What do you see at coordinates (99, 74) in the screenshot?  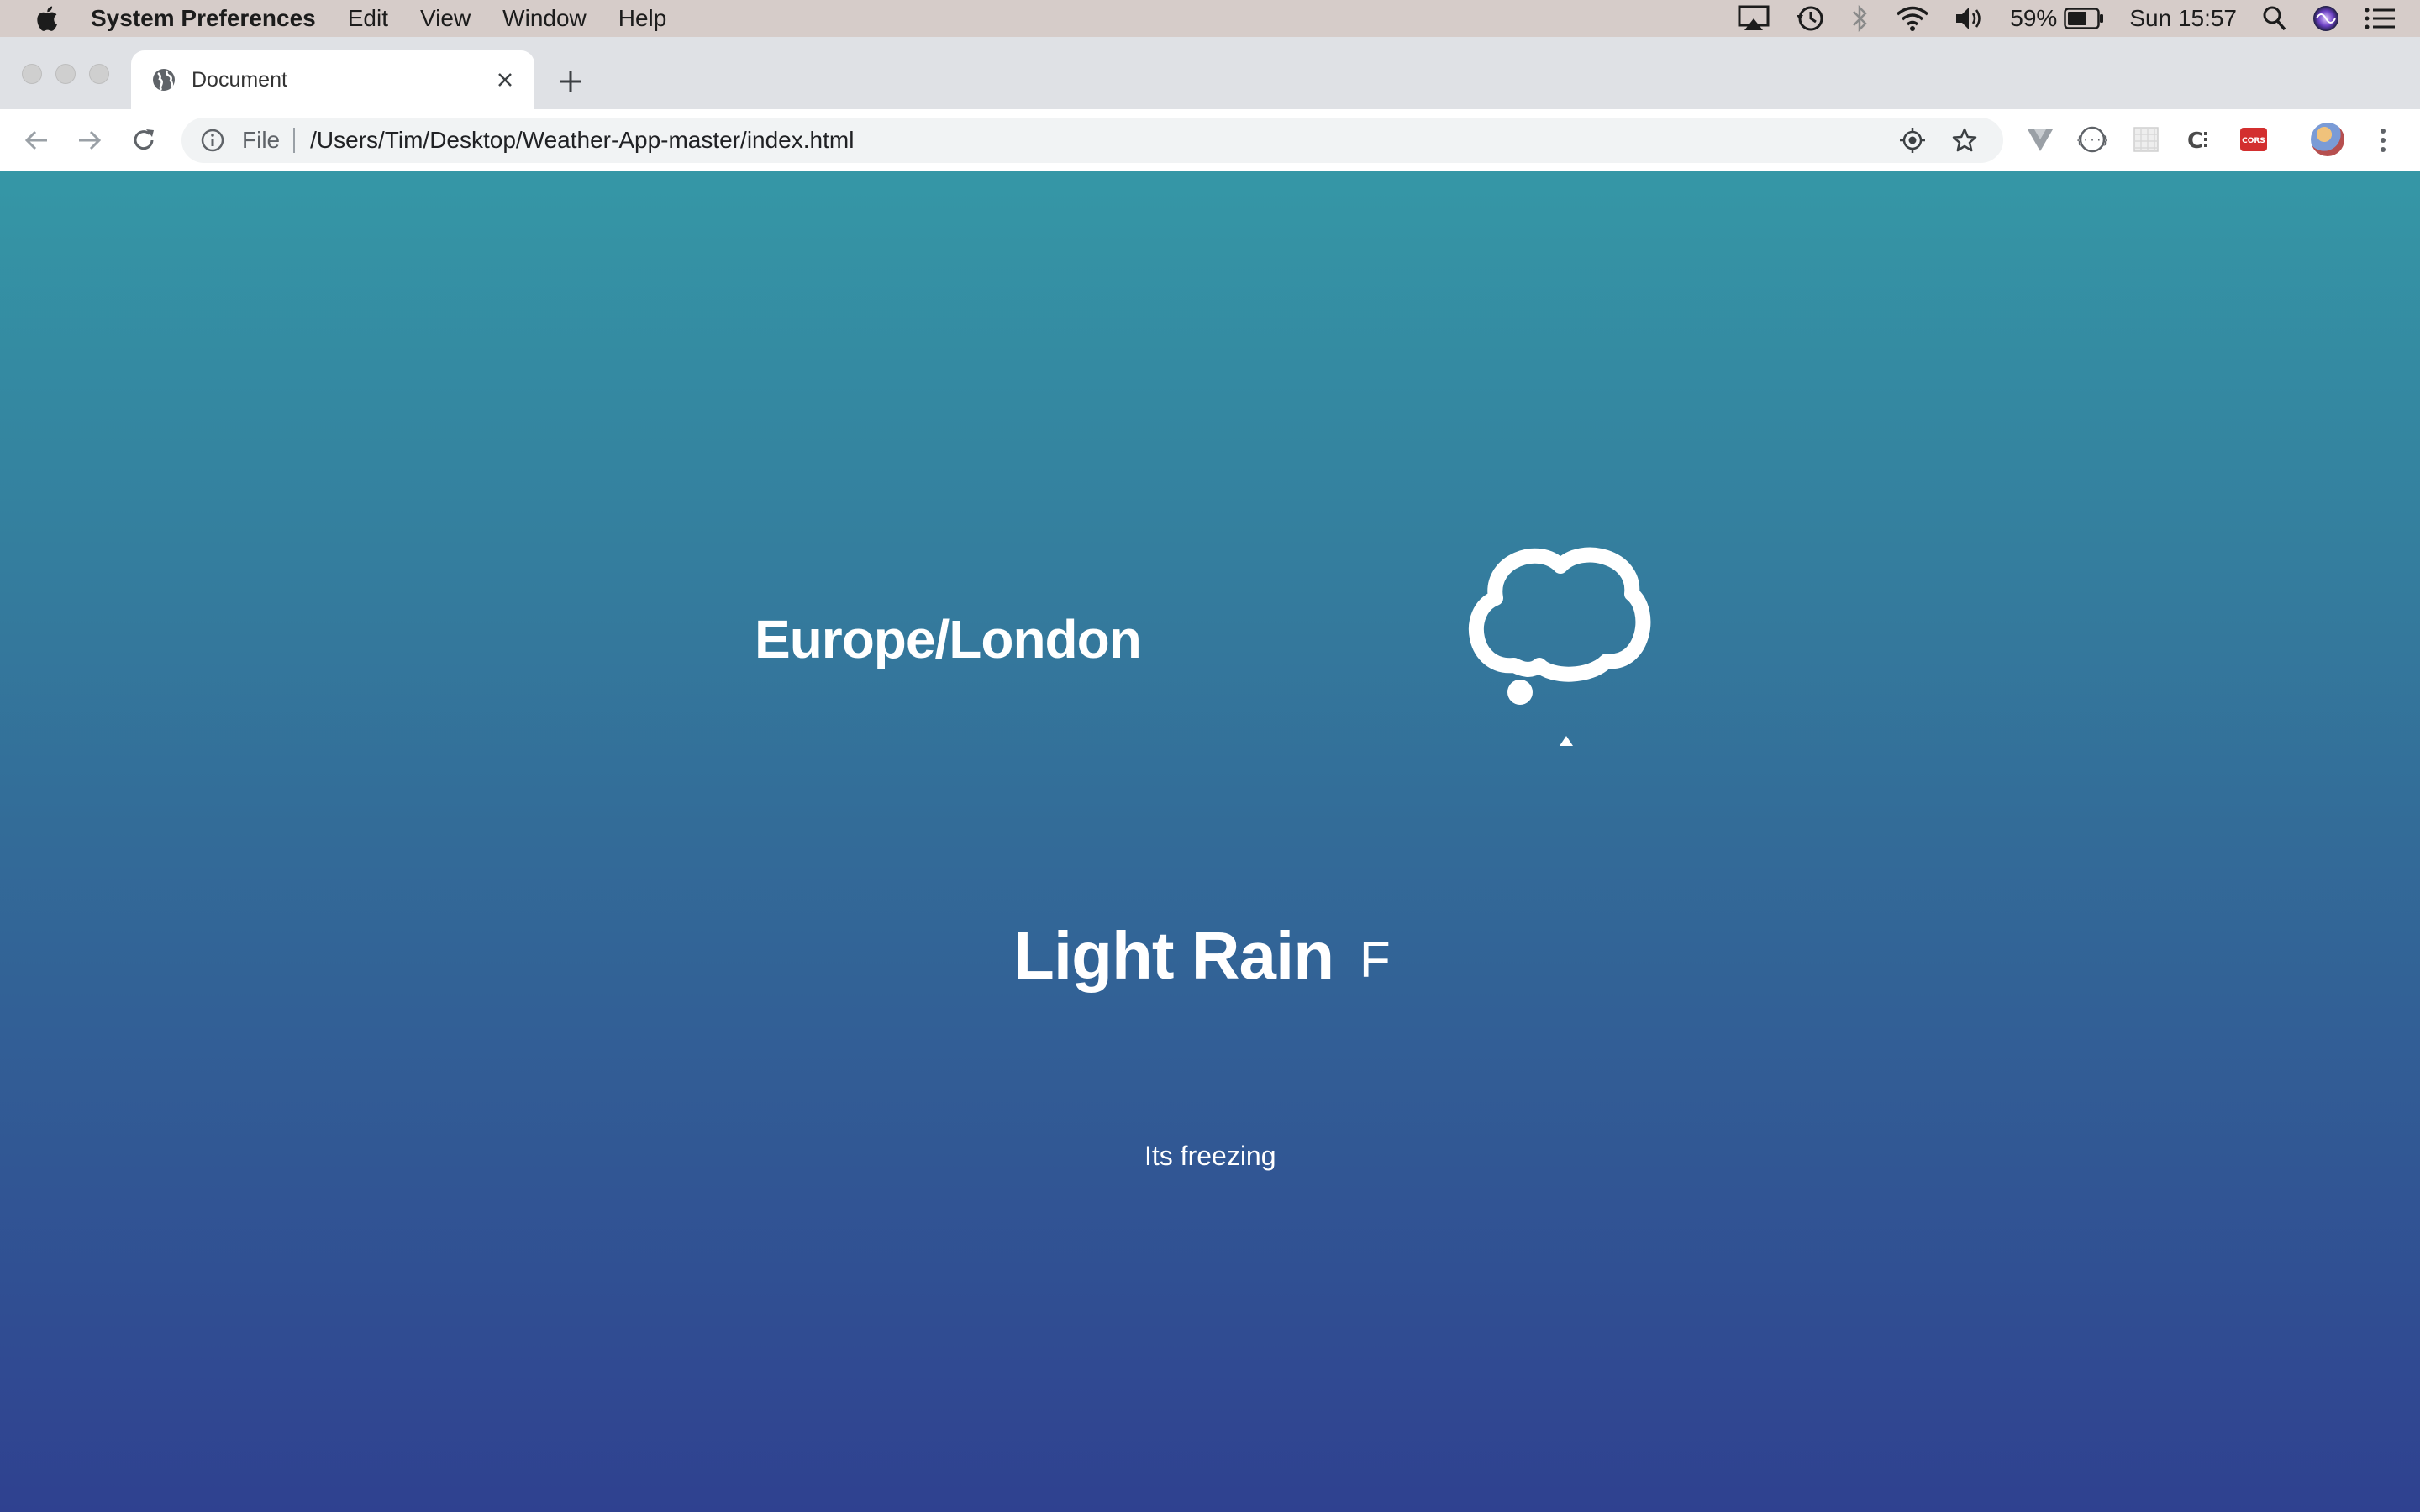 I see `window-zoom-button` at bounding box center [99, 74].